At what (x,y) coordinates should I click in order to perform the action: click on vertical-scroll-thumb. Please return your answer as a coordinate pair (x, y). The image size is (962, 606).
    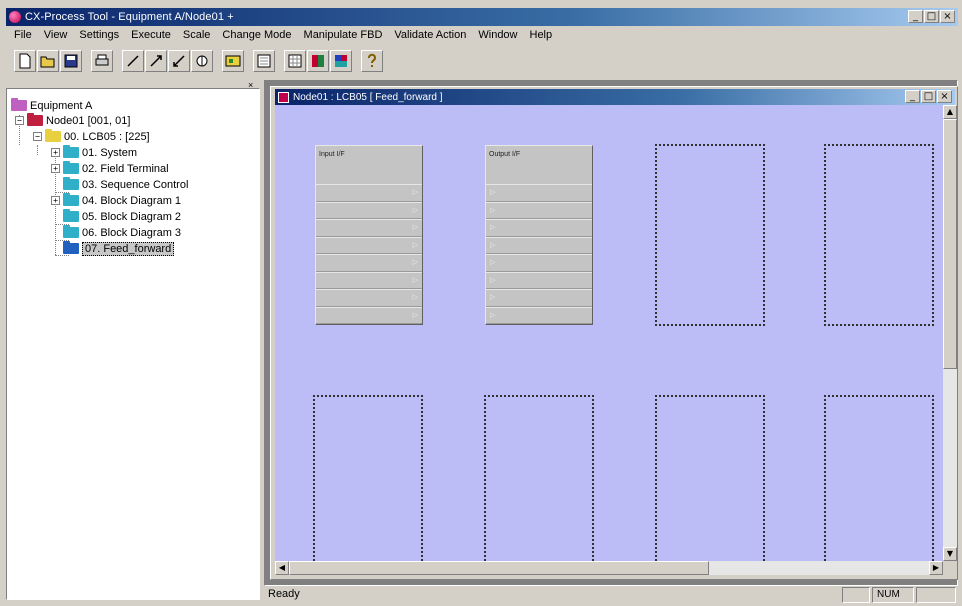
    Looking at the image, I should click on (950, 244).